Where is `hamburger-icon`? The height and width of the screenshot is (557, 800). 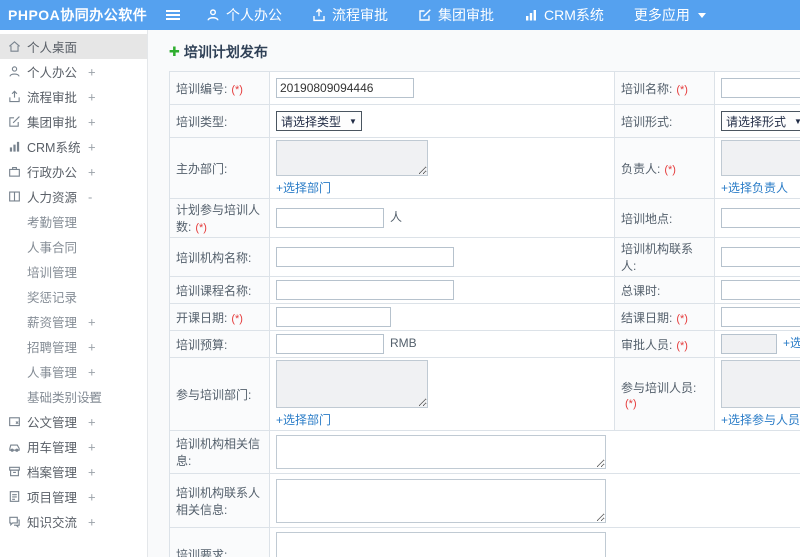
hamburger-icon is located at coordinates (173, 15).